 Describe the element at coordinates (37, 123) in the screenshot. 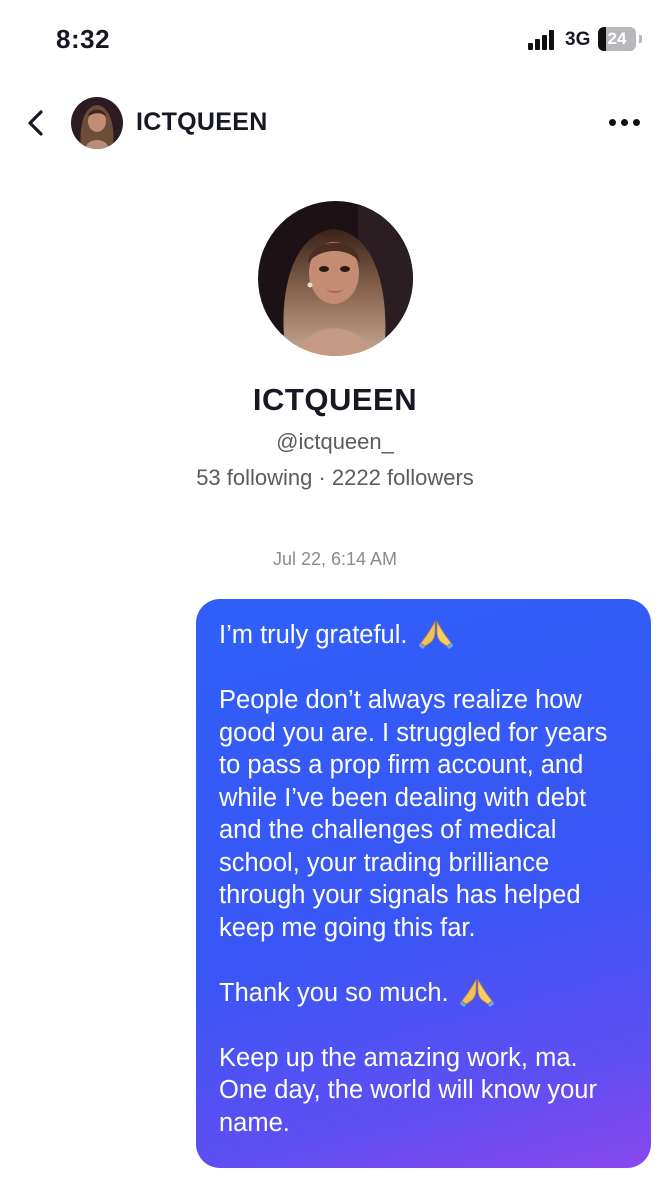

I see `chevron-left-icon` at that location.